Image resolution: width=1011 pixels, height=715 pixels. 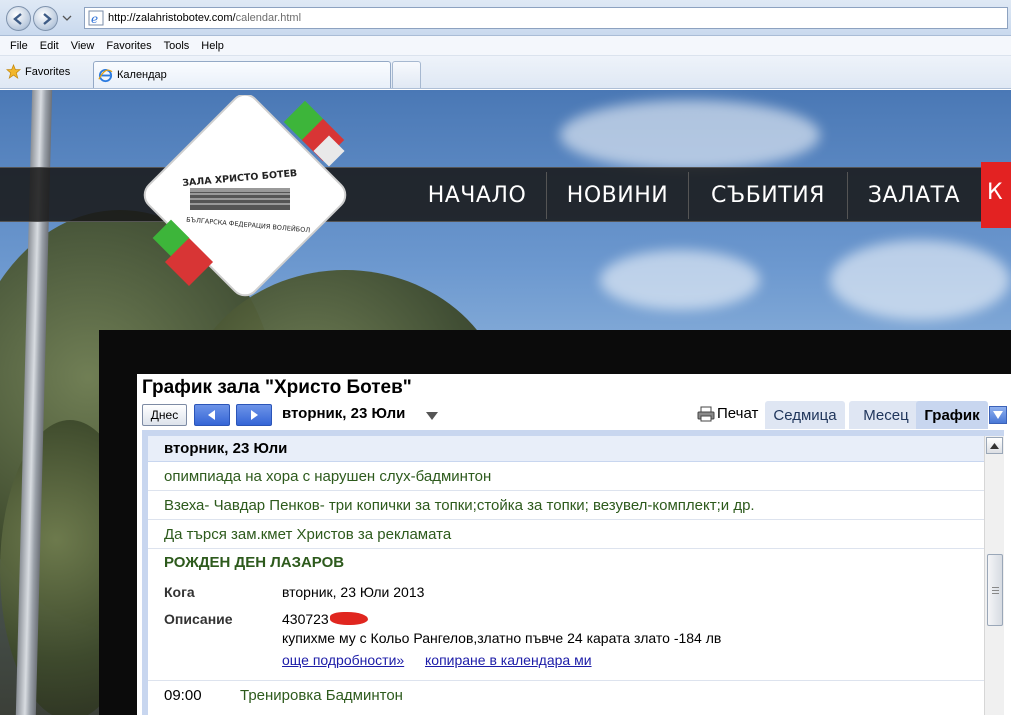 I want to click on event-detail-title: РОЖДЕН ДЕН ЛАЗАРОВ, so click(x=254, y=562).